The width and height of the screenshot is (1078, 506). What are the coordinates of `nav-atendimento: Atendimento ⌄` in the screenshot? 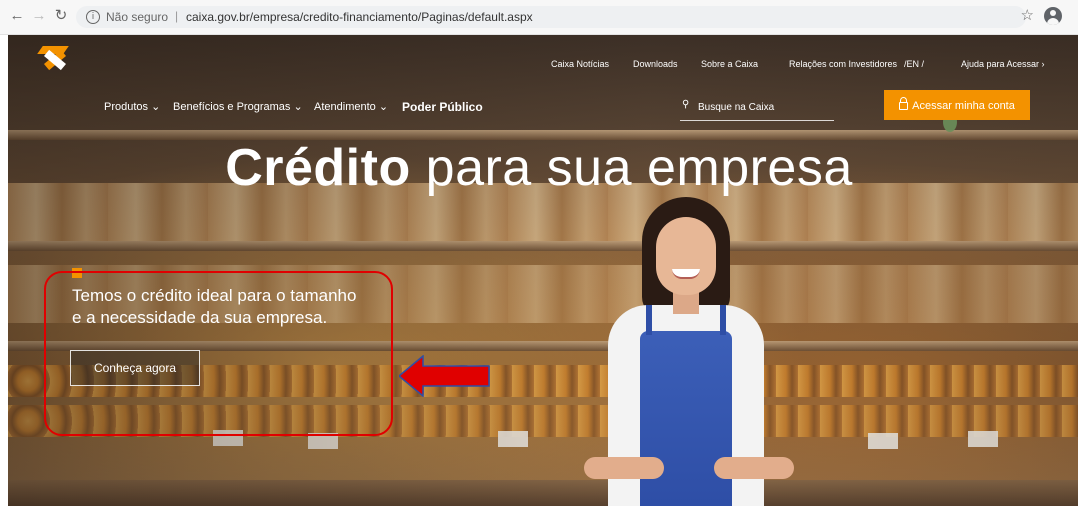 It's located at (351, 106).